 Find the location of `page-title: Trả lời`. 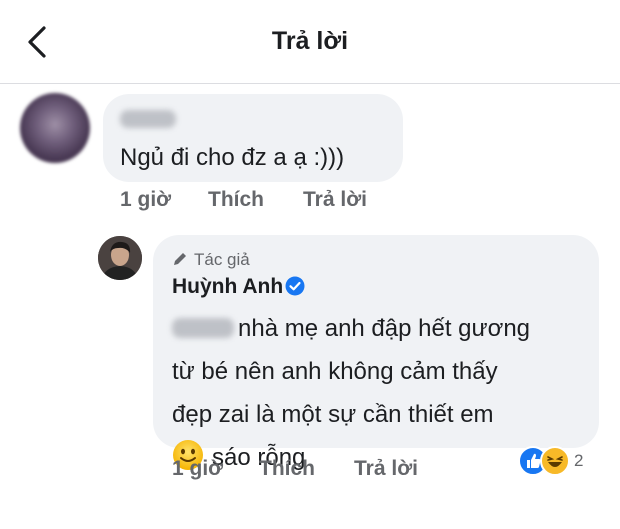

page-title: Trả lời is located at coordinates (310, 41).